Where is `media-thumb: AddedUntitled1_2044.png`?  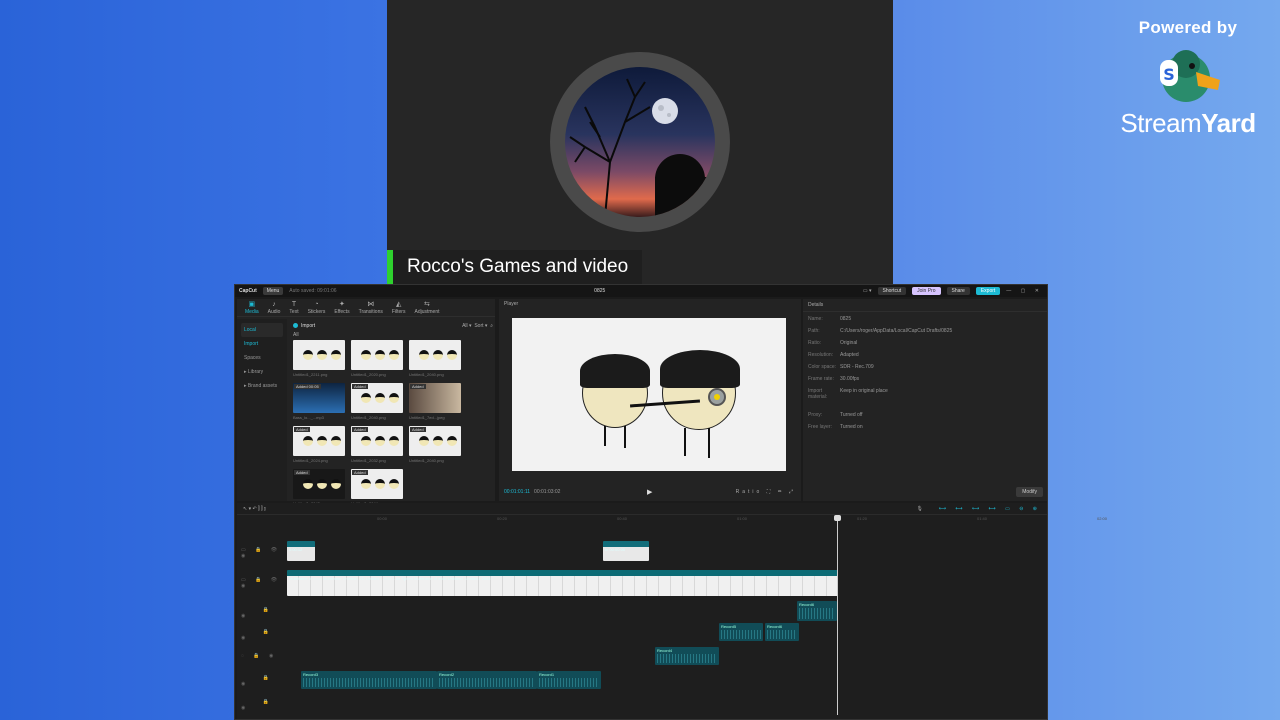
media-thumb: AddedUntitled1_2044.png is located at coordinates (377, 487).